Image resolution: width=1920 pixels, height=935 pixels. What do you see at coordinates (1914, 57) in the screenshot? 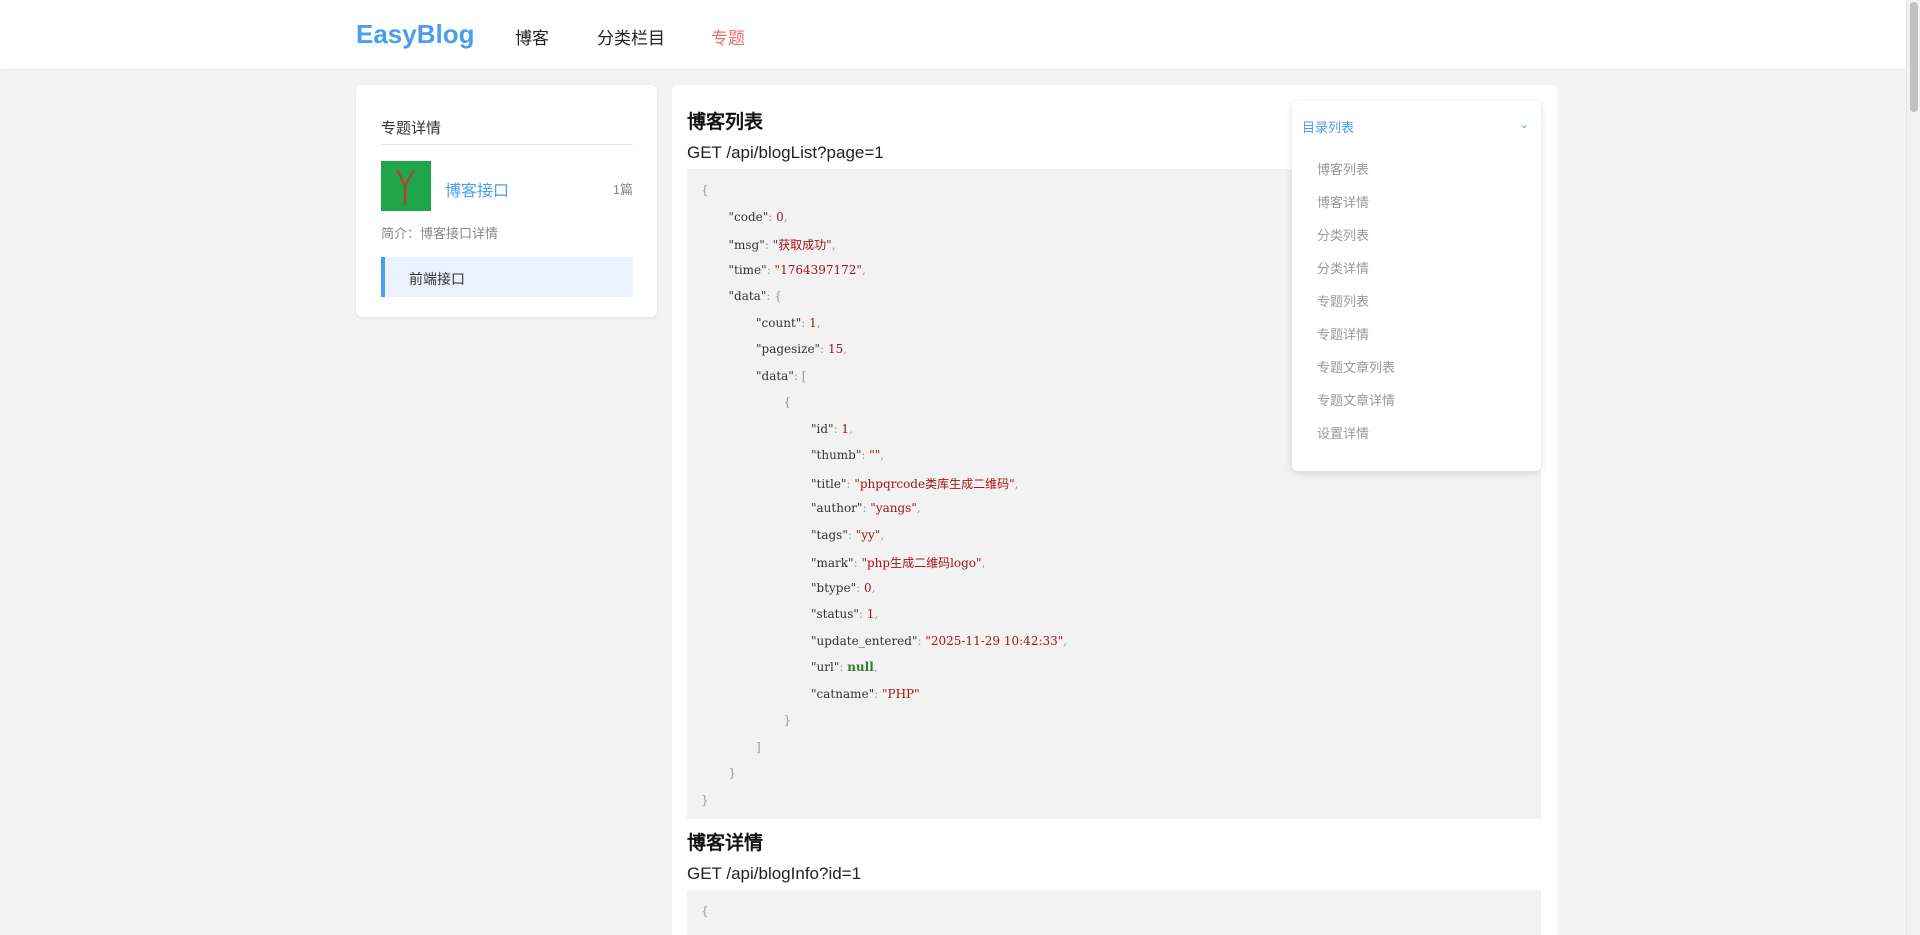
I see `scrollbar-thumb` at bounding box center [1914, 57].